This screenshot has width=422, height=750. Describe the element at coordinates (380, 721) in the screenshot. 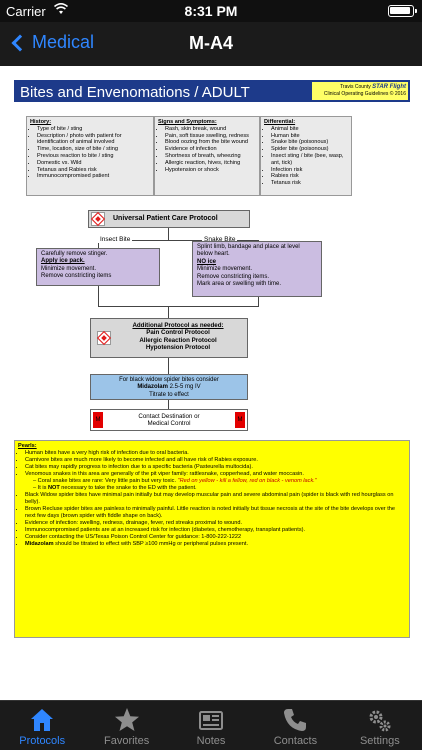

I see `gears-icon` at that location.